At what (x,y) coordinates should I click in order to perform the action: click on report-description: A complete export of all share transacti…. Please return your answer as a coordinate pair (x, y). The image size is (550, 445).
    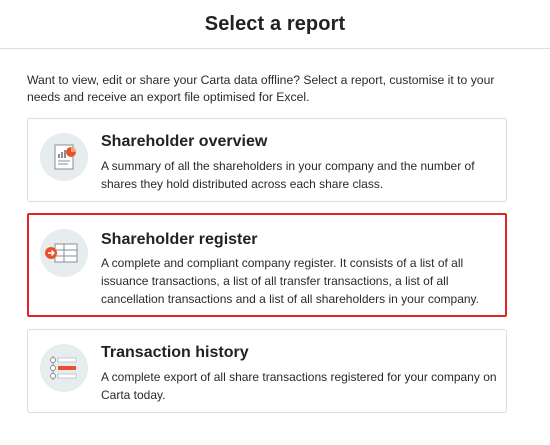
    Looking at the image, I should click on (299, 386).